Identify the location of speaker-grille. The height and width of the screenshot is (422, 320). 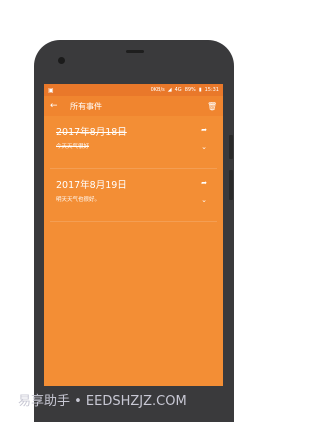
(135, 51).